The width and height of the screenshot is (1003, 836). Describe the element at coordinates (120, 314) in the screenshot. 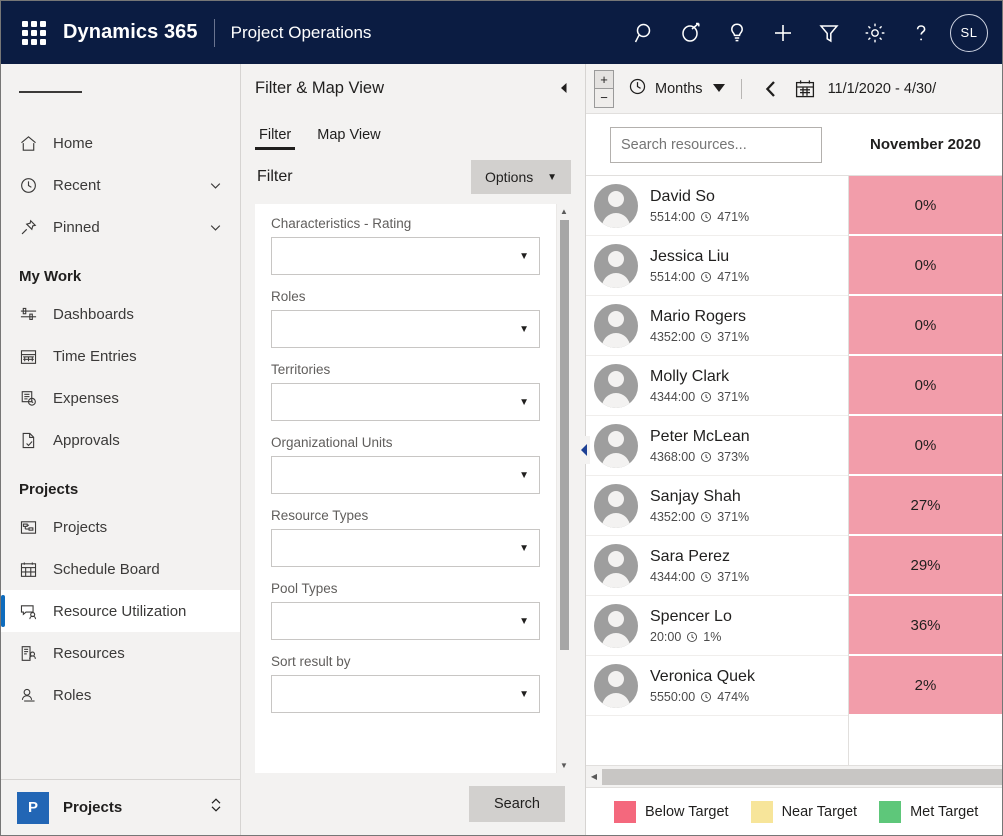

I see `sidebar-item-dashboards: Dashboards` at that location.